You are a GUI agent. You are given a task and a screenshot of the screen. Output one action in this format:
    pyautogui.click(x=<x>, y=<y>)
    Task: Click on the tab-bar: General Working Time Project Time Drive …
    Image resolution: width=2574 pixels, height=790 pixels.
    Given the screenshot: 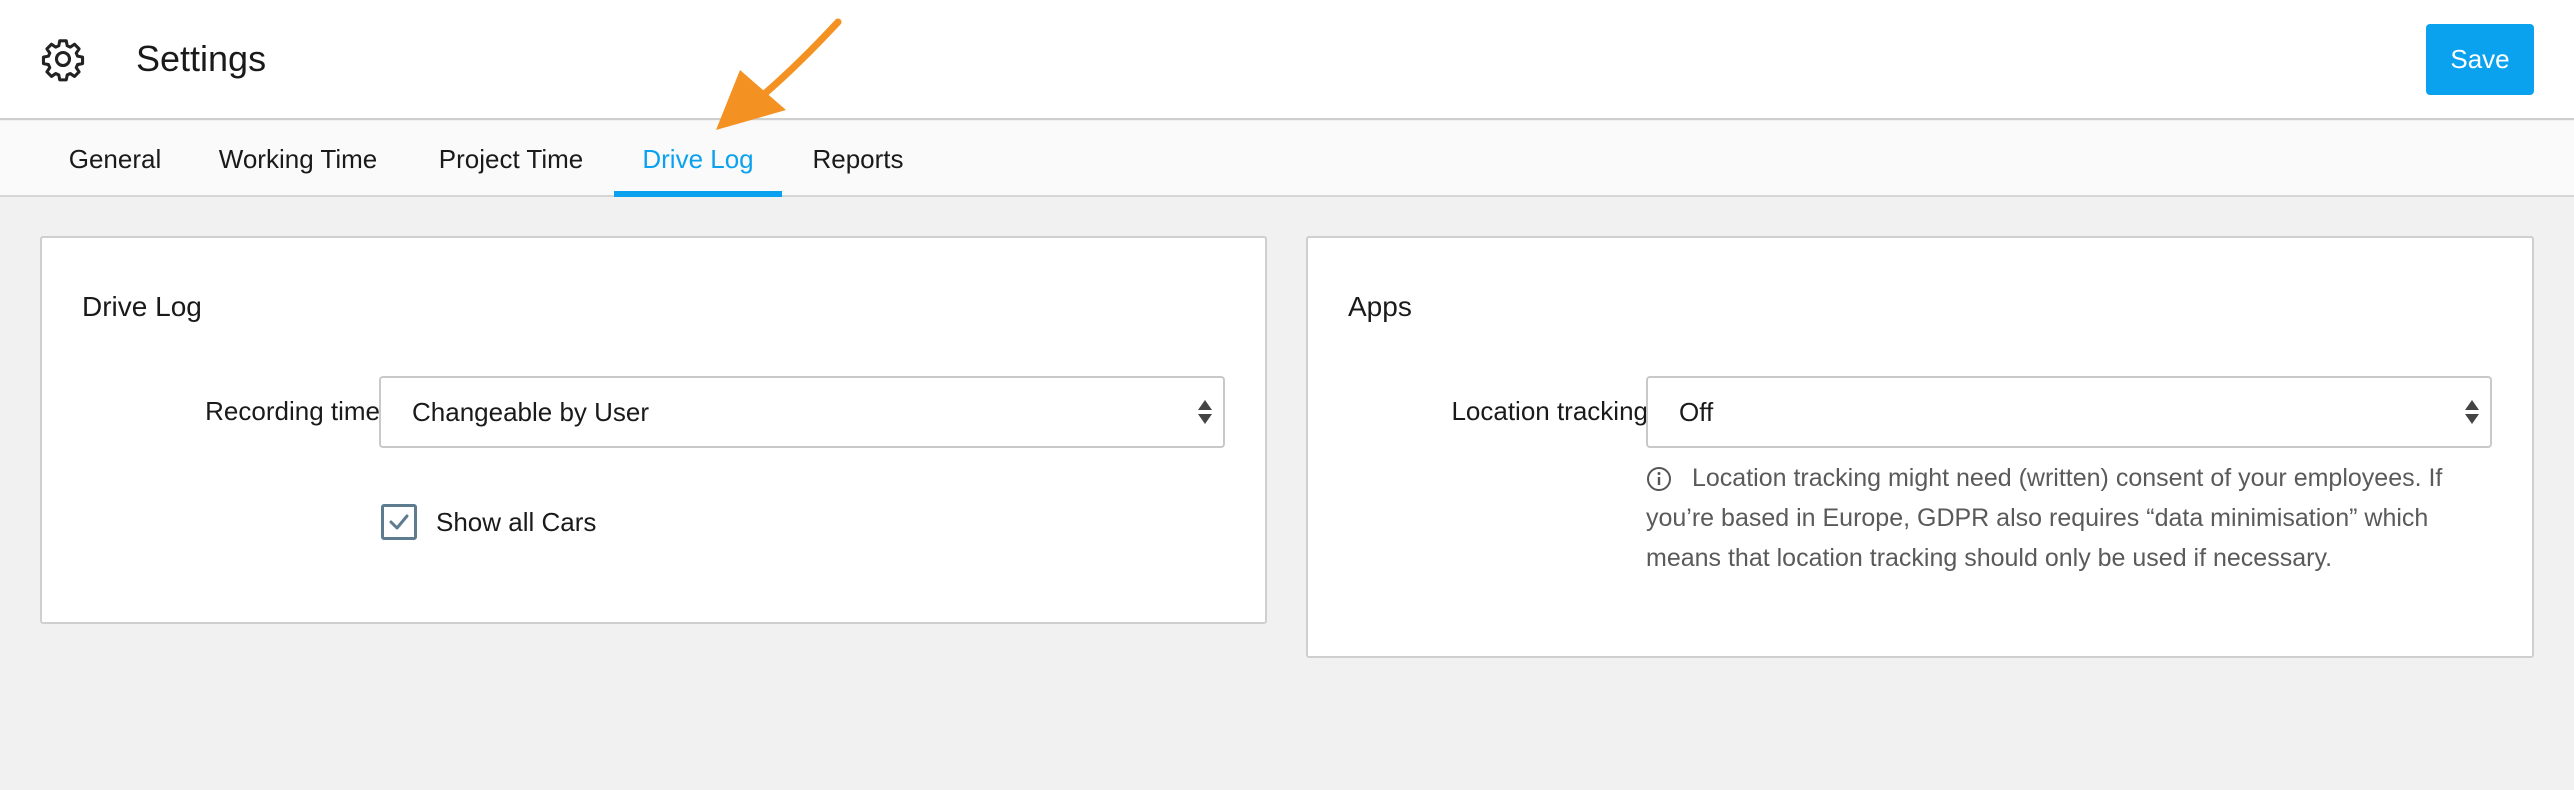 What is the action you would take?
    pyautogui.click(x=1287, y=159)
    